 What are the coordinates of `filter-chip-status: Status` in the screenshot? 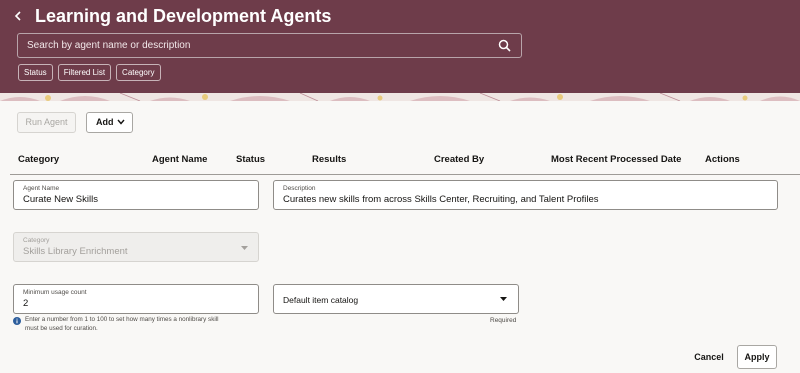 It's located at (35, 72).